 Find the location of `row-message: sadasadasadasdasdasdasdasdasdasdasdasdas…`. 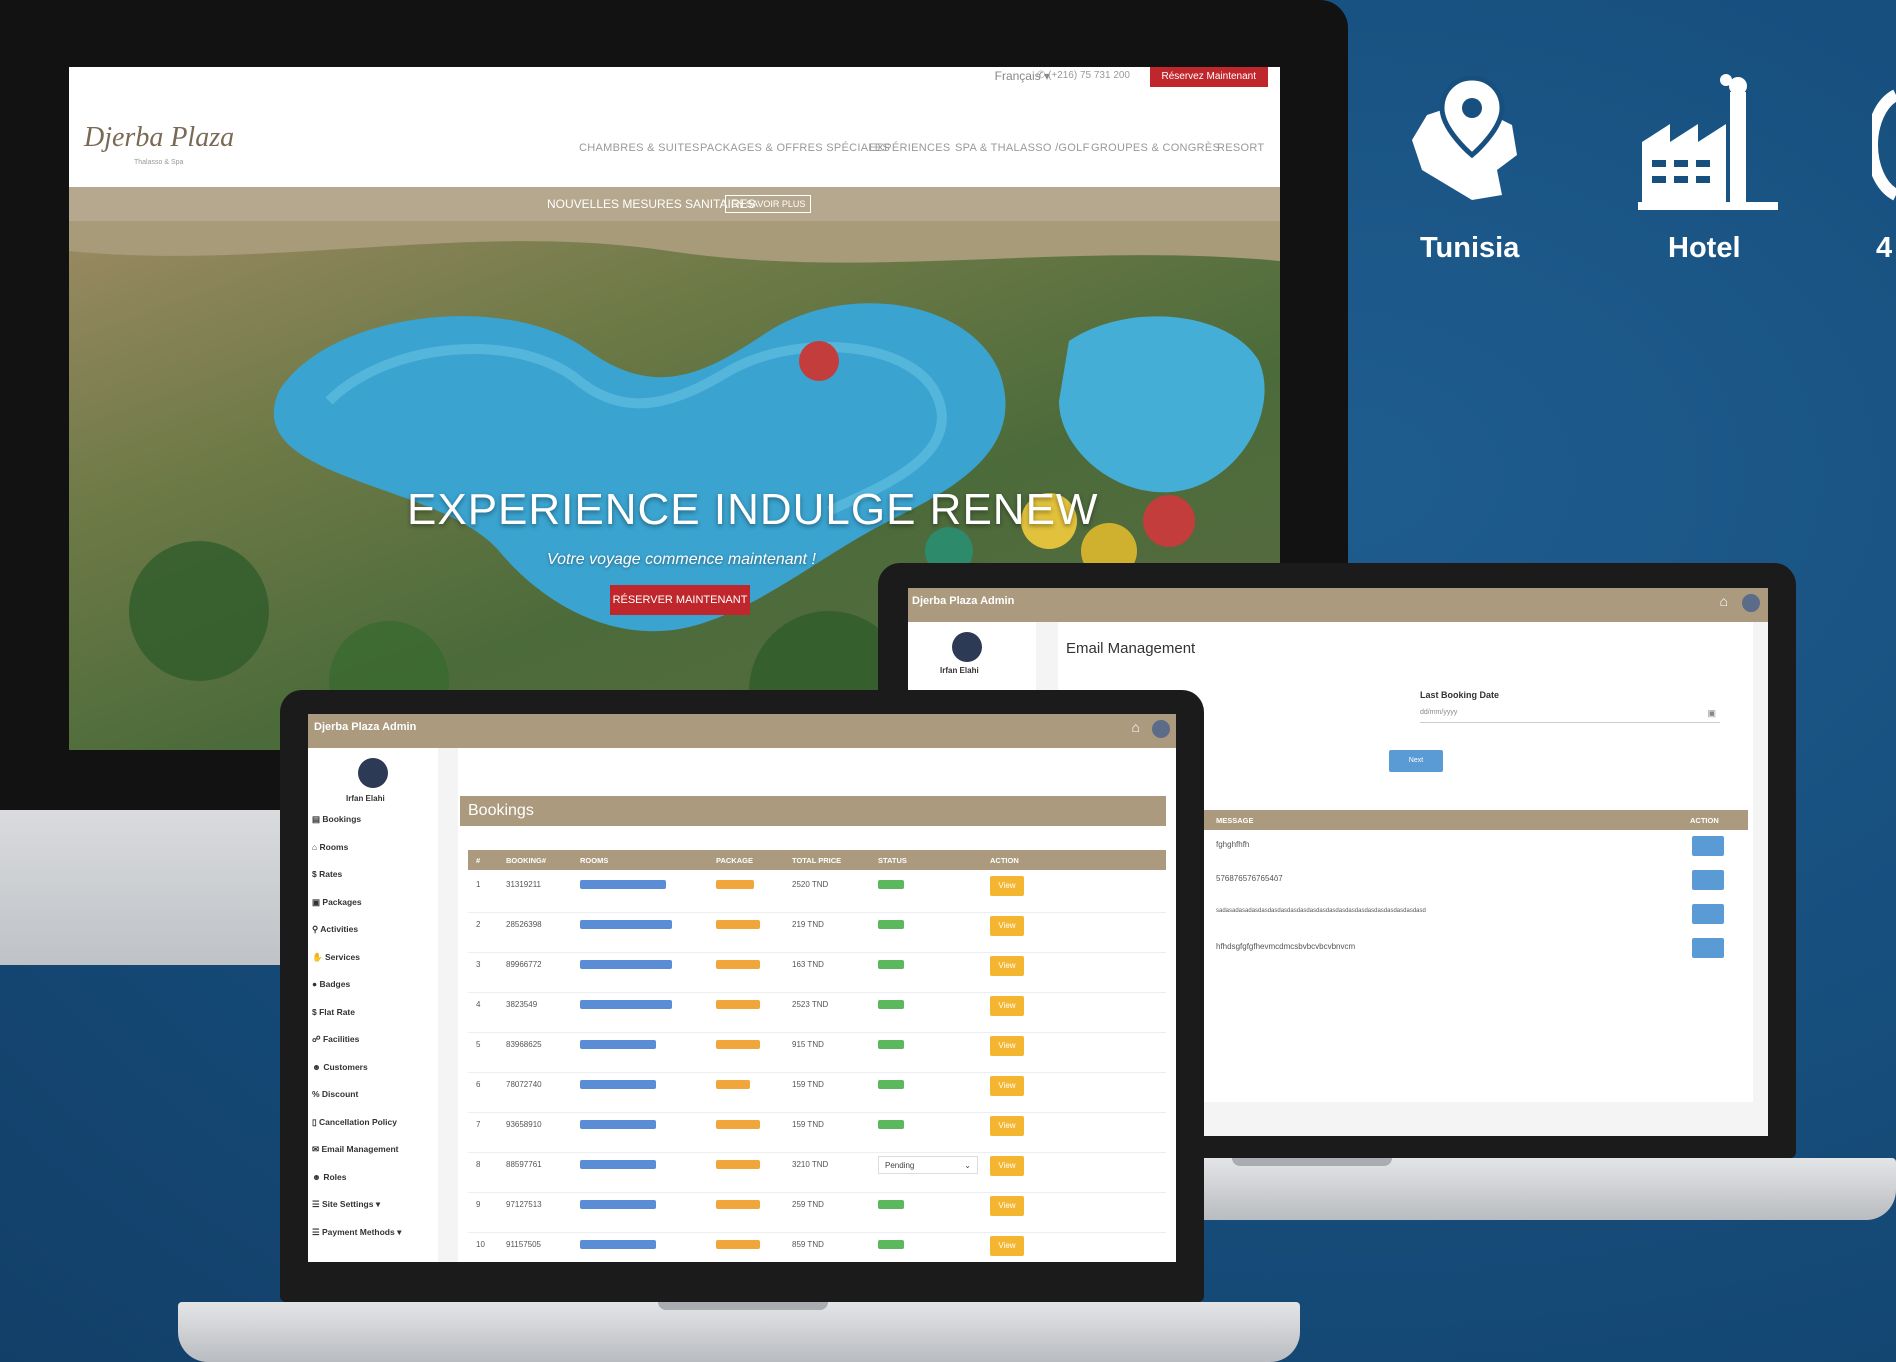

row-message: sadasadasadasdasdasdasdasdasdasdasdasdas… is located at coordinates (1321, 911).